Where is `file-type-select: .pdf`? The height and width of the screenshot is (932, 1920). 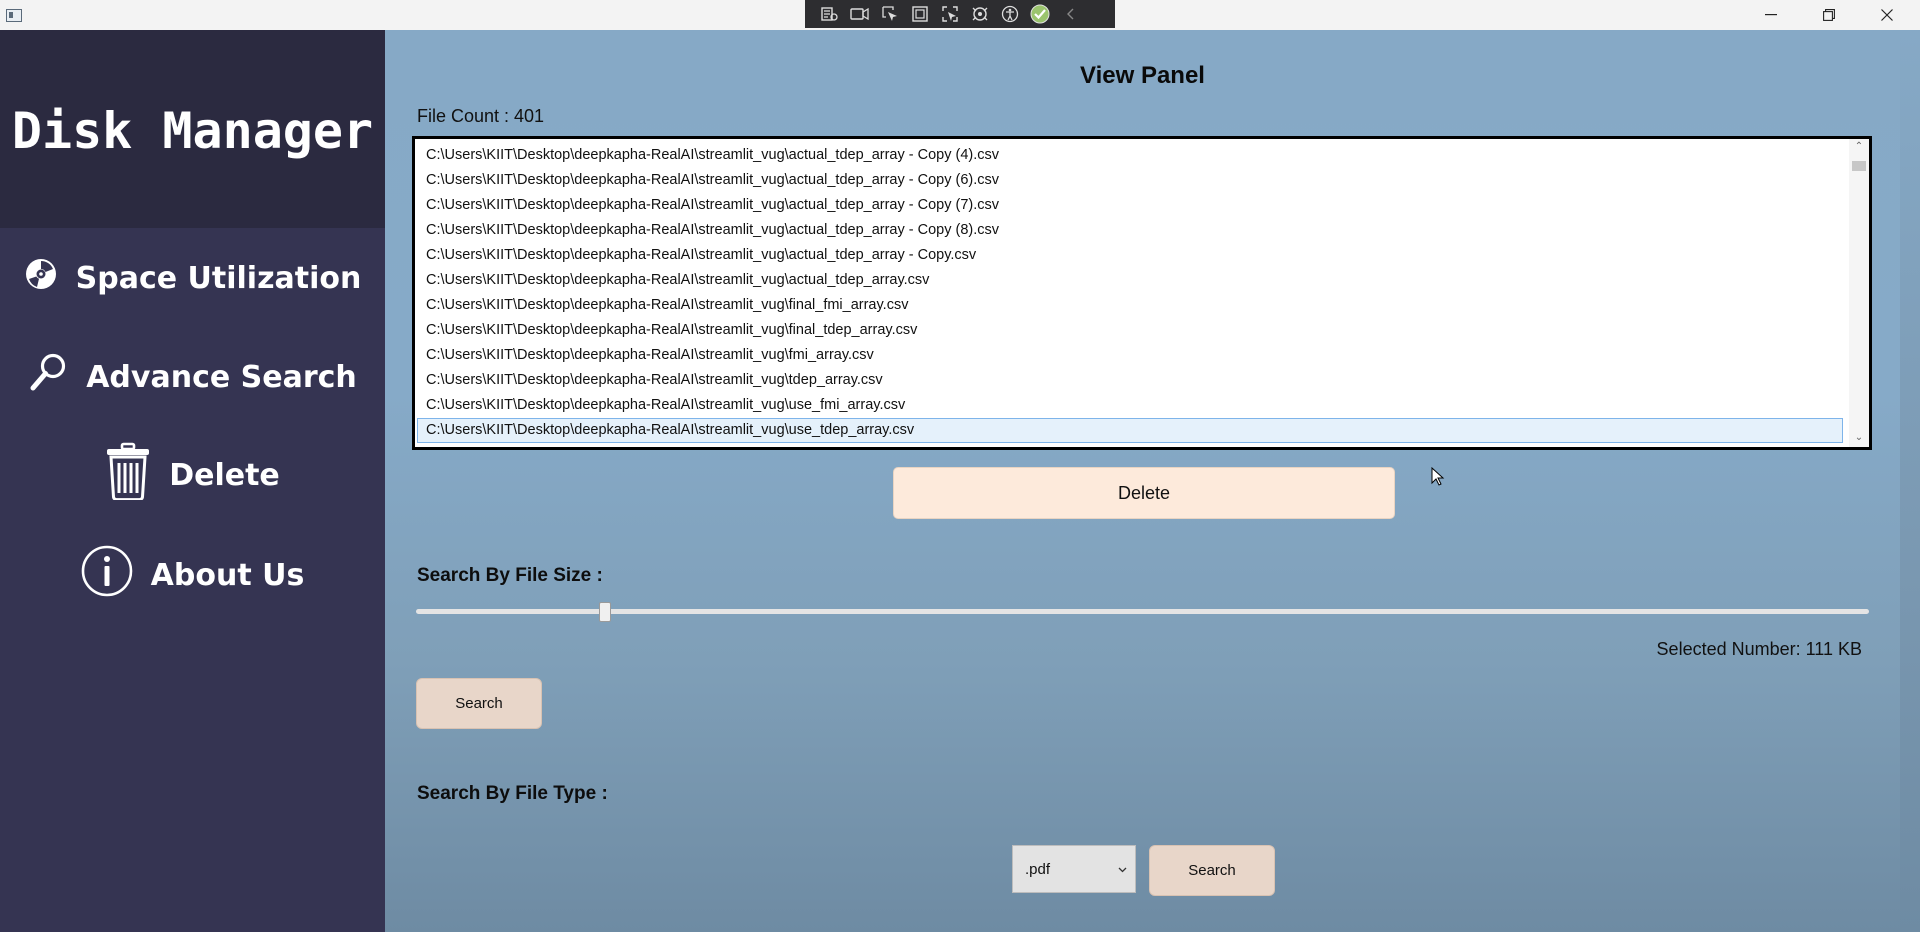 file-type-select: .pdf is located at coordinates (1074, 869).